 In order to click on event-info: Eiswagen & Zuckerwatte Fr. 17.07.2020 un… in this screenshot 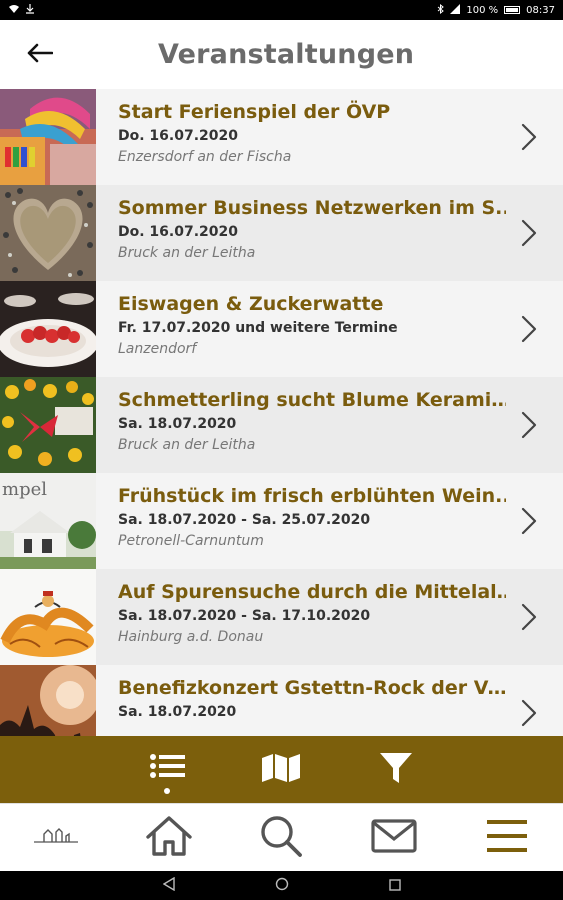, I will do `click(301, 329)`.